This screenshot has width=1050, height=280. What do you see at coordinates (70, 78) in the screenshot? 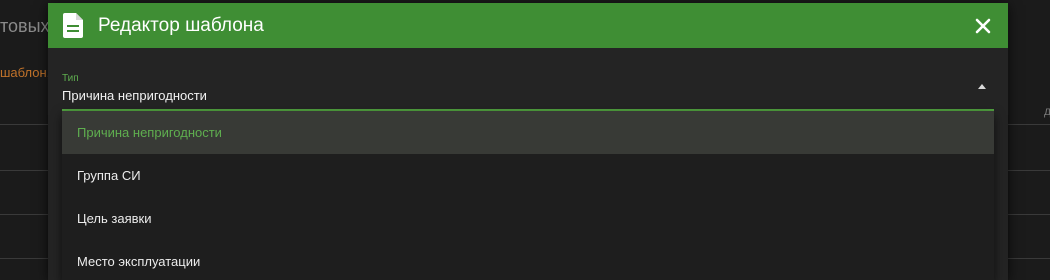
I see `type-field-label: Тип` at bounding box center [70, 78].